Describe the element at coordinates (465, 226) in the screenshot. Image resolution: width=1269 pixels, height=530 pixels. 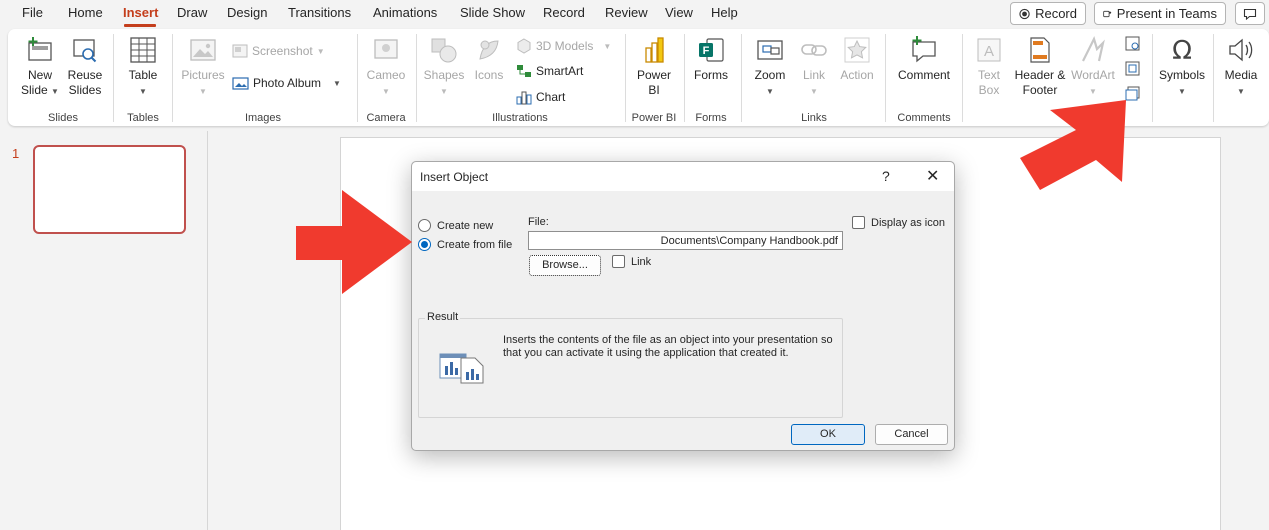
I see `create-new-label: Create new` at that location.